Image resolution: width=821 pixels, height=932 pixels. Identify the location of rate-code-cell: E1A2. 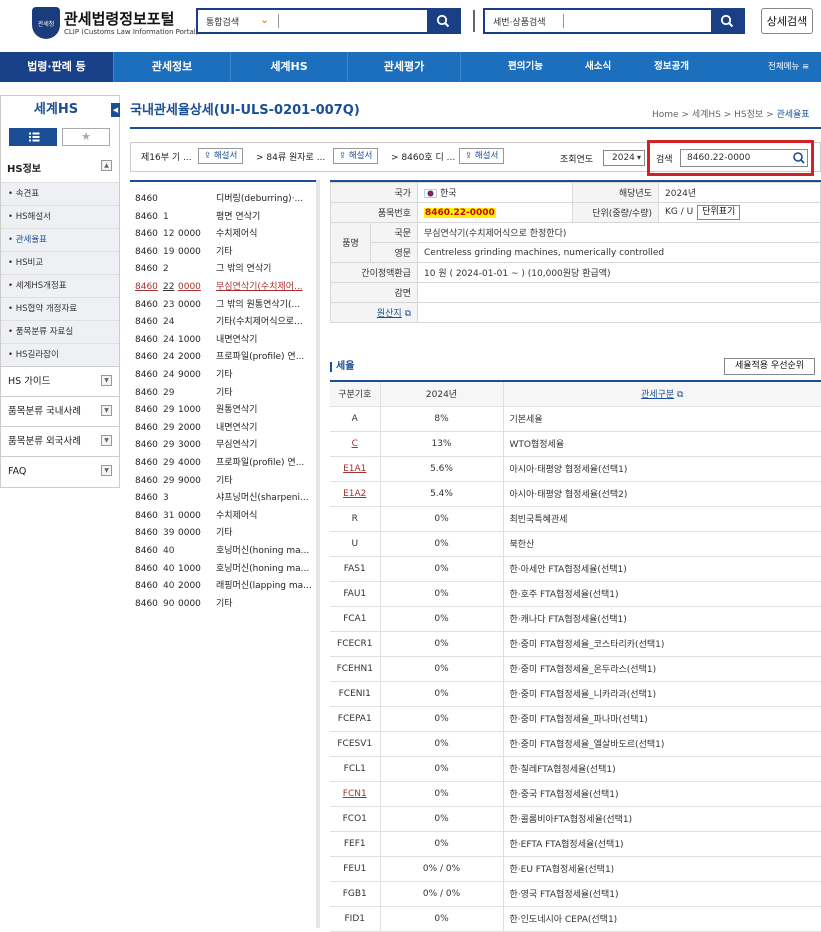
(355, 494).